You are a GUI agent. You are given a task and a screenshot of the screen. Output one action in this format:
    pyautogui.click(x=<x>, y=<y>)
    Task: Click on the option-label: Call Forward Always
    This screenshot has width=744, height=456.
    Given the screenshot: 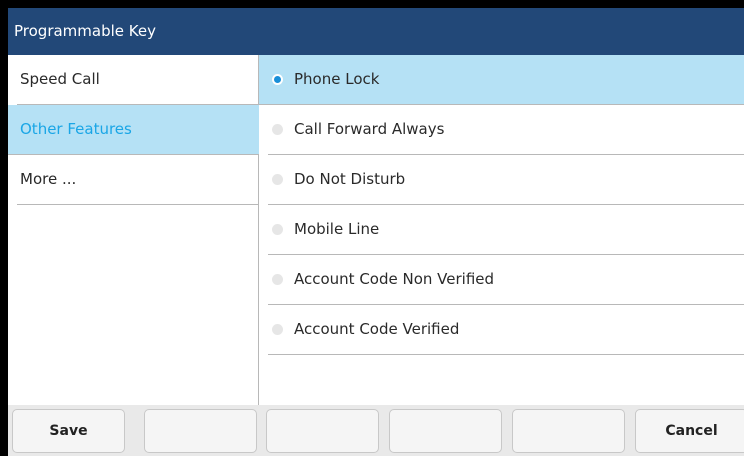 What is the action you would take?
    pyautogui.click(x=369, y=129)
    